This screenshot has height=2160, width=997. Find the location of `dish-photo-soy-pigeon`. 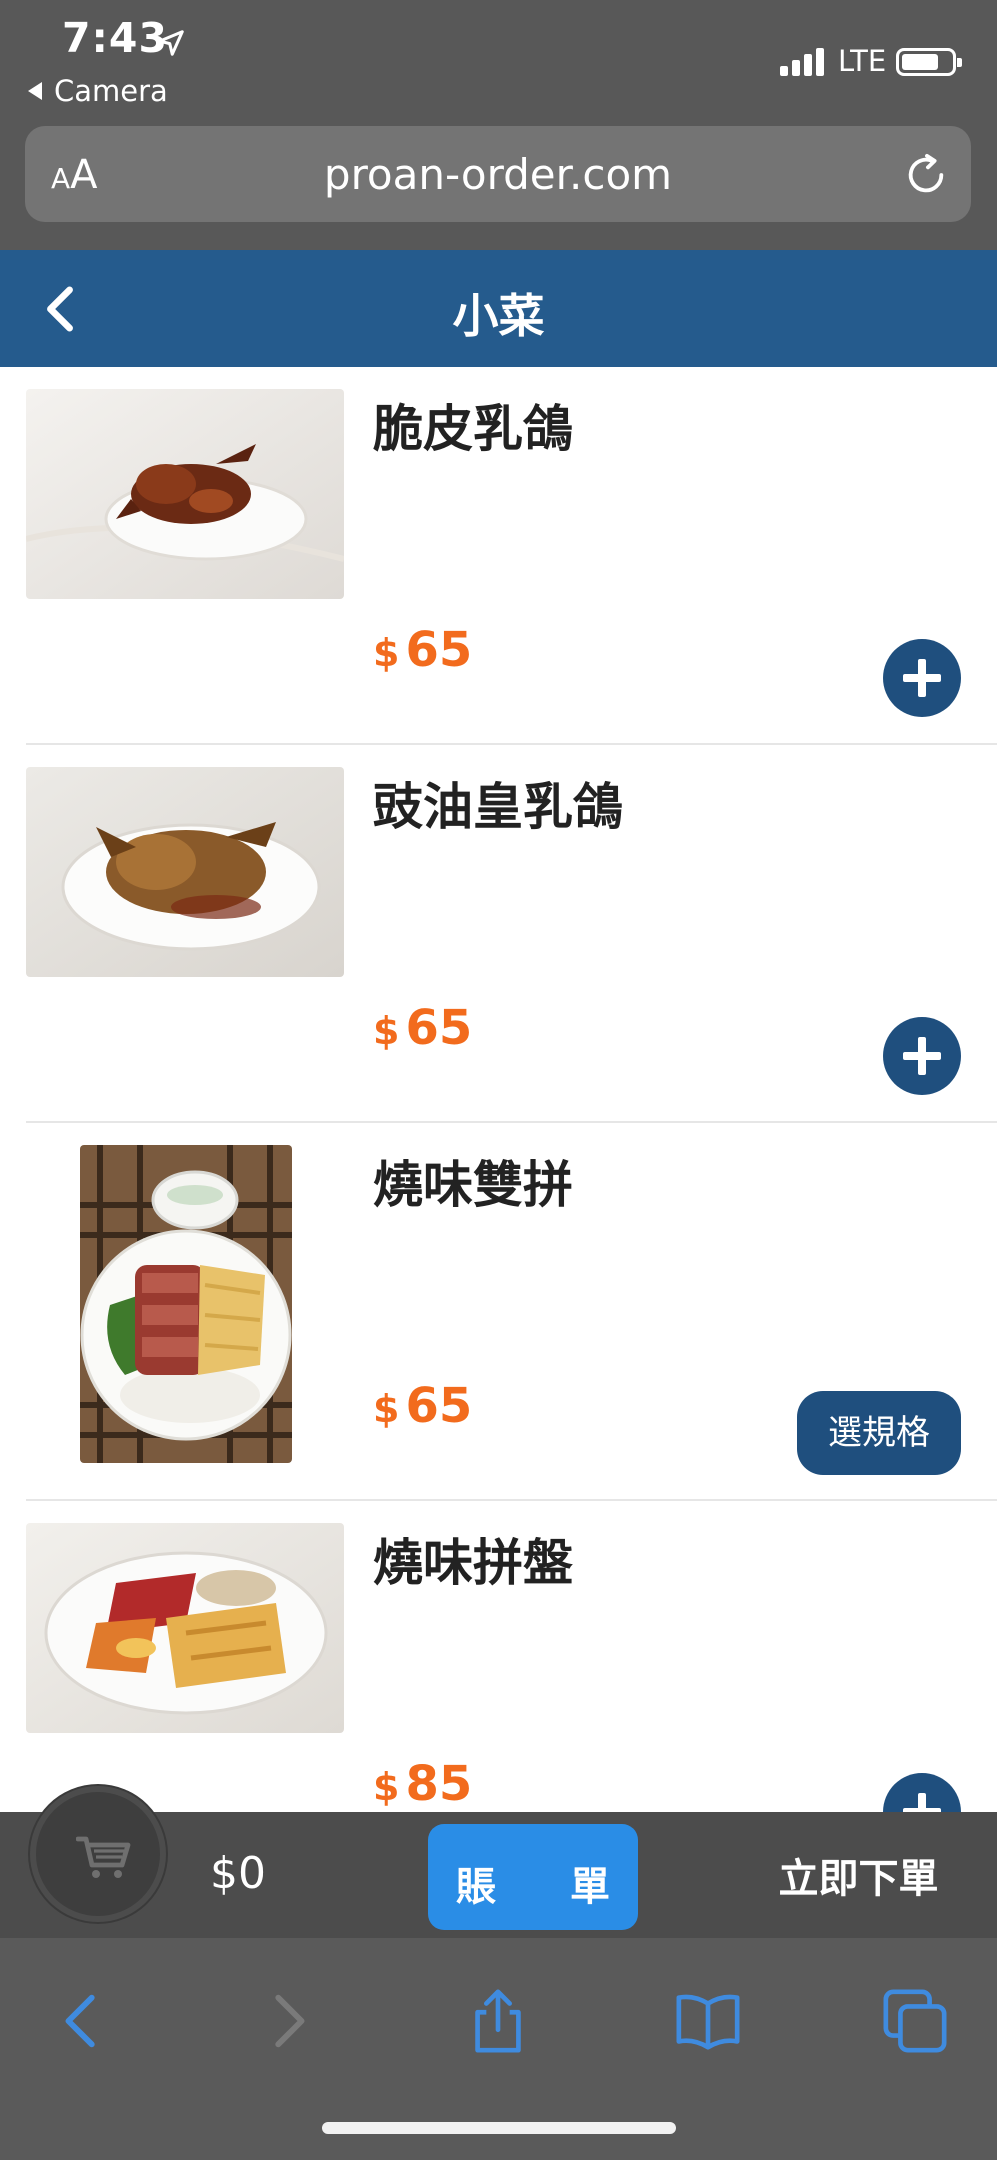

dish-photo-soy-pigeon is located at coordinates (185, 872).